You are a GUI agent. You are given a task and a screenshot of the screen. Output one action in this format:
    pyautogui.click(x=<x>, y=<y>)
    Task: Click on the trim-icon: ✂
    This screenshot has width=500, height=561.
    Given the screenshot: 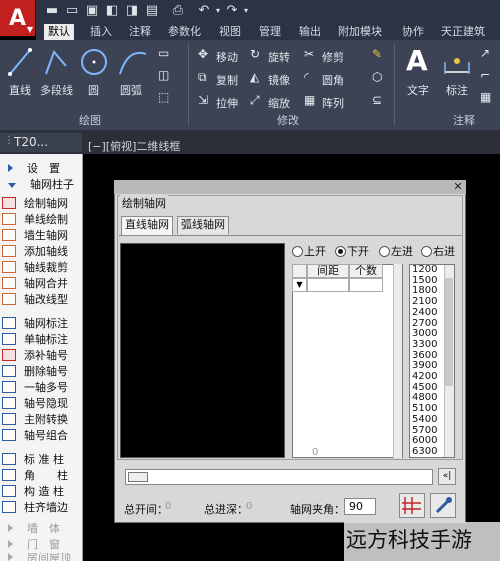 What is the action you would take?
    pyautogui.click(x=309, y=54)
    